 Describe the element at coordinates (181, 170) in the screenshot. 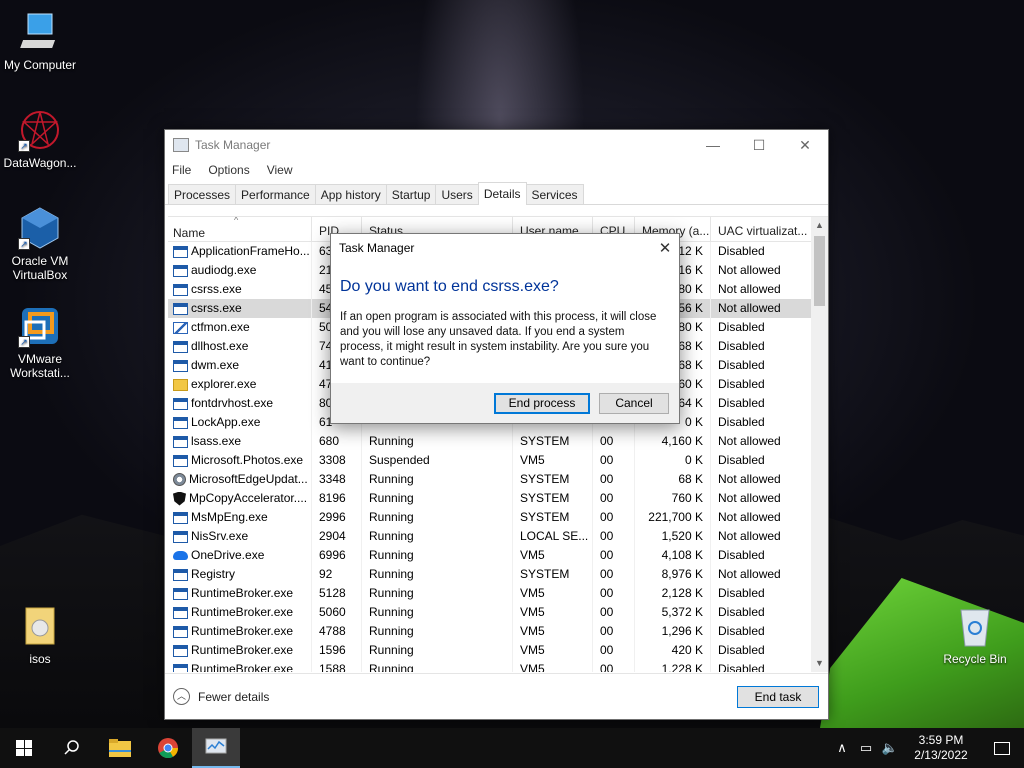

I see `menu-file: File` at that location.